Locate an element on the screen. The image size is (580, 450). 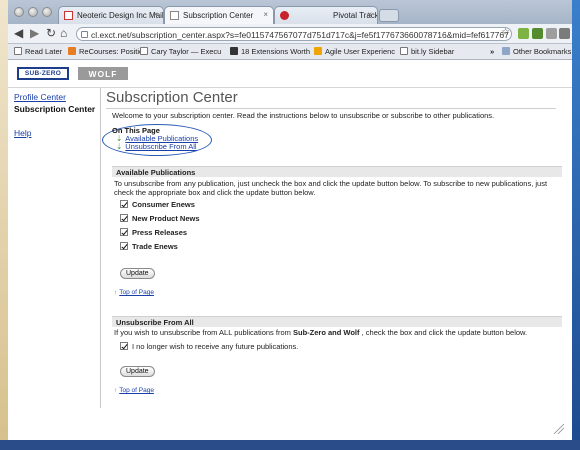
desktop-background-left is located at coordinates (4, 225).